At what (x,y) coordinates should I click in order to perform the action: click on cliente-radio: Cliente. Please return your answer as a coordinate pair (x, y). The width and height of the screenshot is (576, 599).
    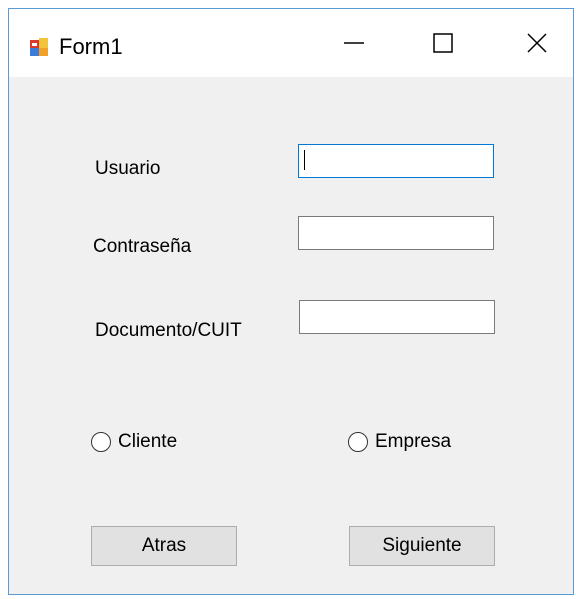
    Looking at the image, I should click on (134, 442).